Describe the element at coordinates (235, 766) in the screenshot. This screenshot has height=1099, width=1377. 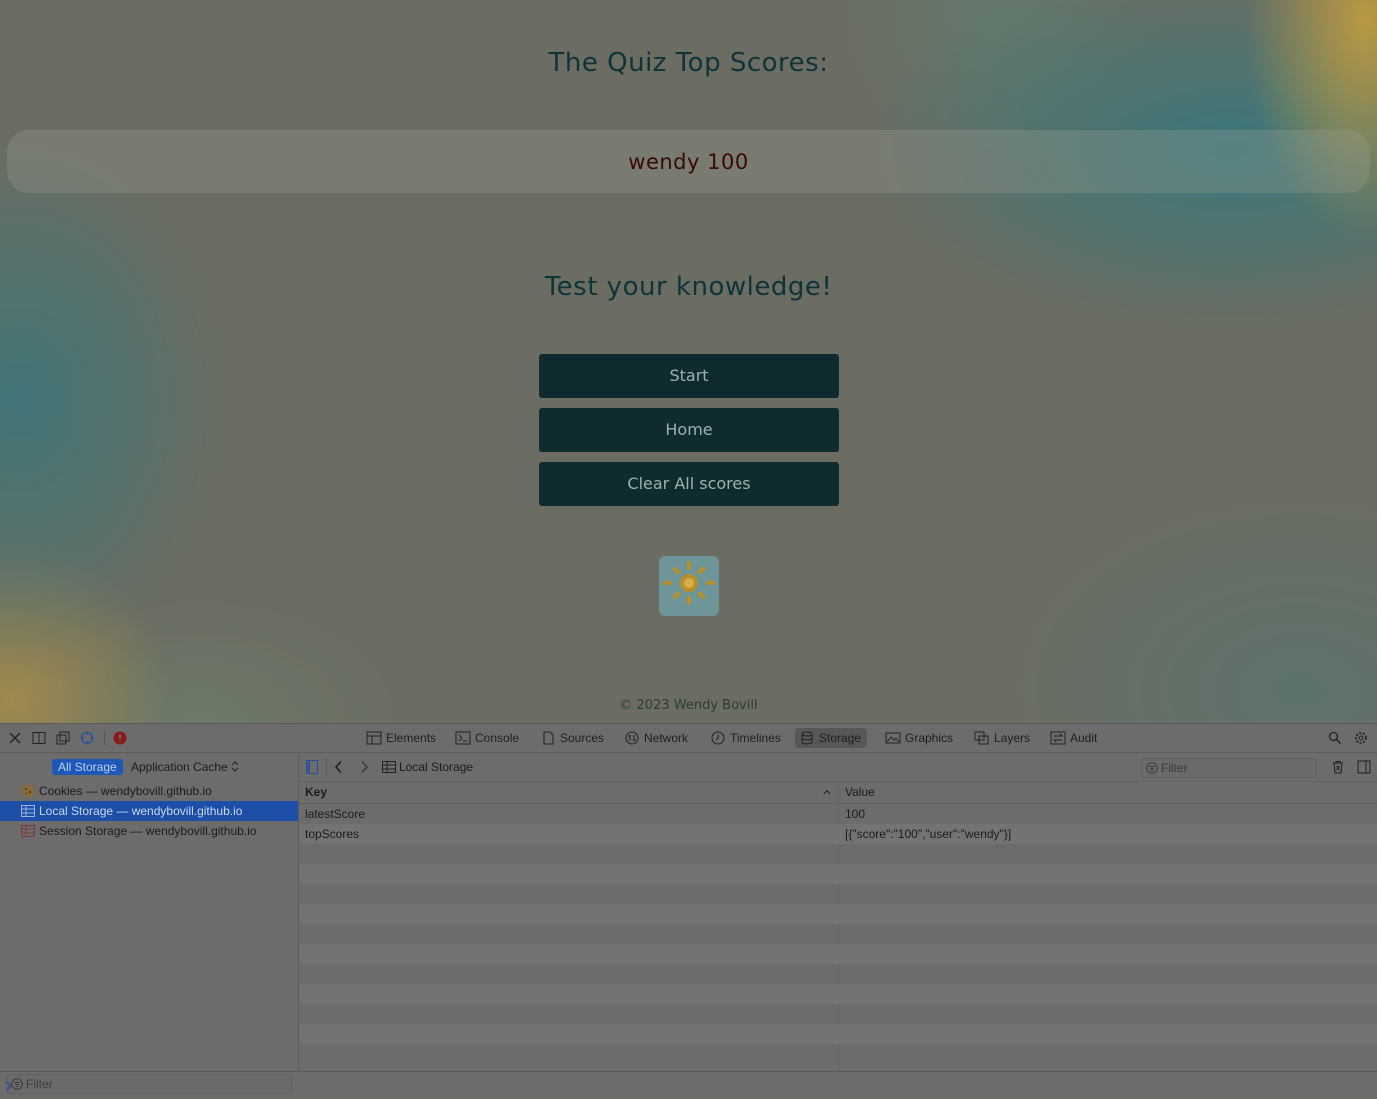
I see `chevron-updown-icon` at that location.